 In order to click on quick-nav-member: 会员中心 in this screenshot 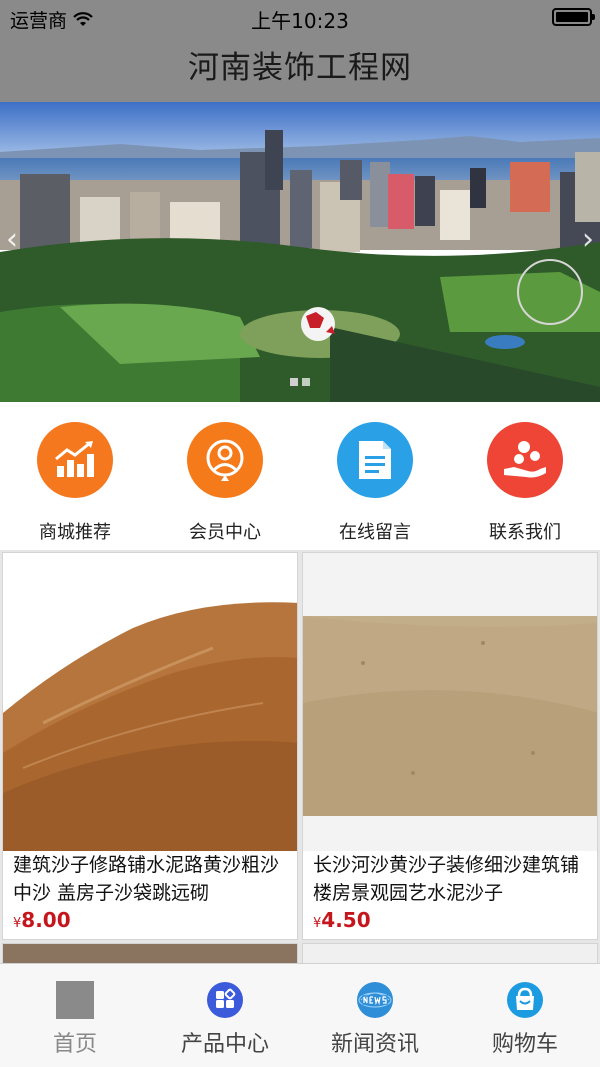, I will do `click(225, 476)`.